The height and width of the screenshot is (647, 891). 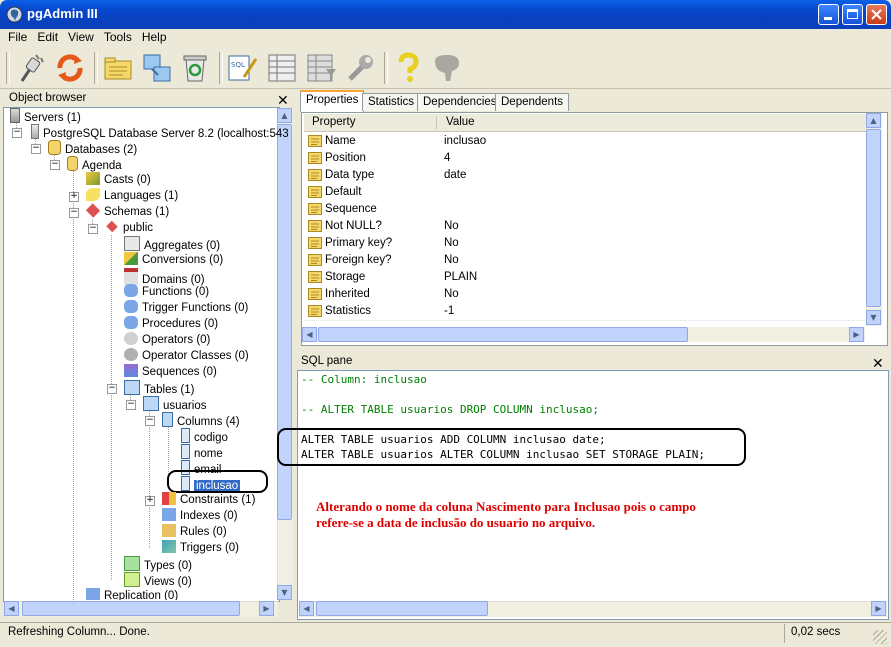 What do you see at coordinates (166, 292) in the screenshot?
I see `tree-node-functions: Functions (0)` at bounding box center [166, 292].